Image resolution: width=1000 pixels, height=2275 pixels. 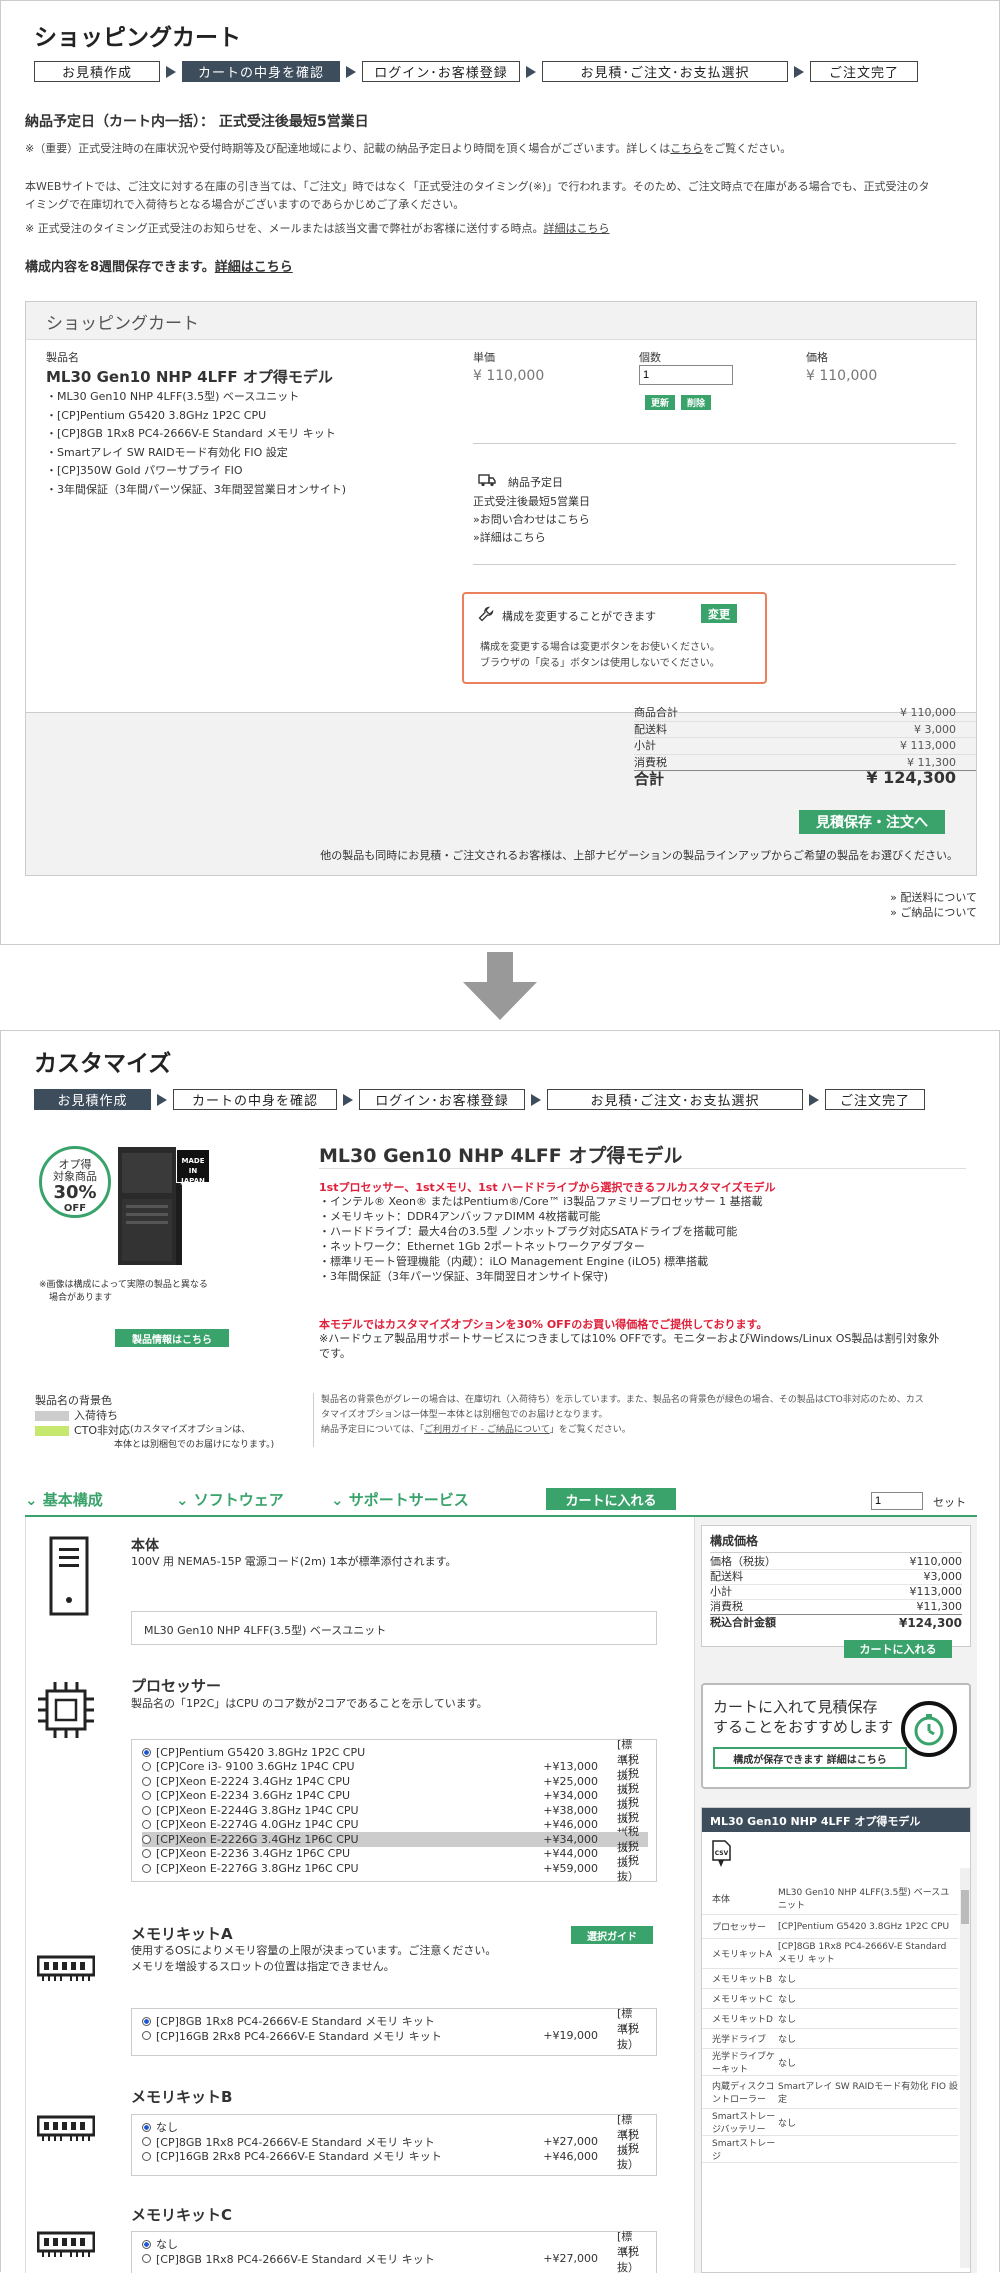 What do you see at coordinates (197, 122) in the screenshot?
I see `delivery-heading: 納品予定日（カート内一括）： 正式受注後最短5営業日` at bounding box center [197, 122].